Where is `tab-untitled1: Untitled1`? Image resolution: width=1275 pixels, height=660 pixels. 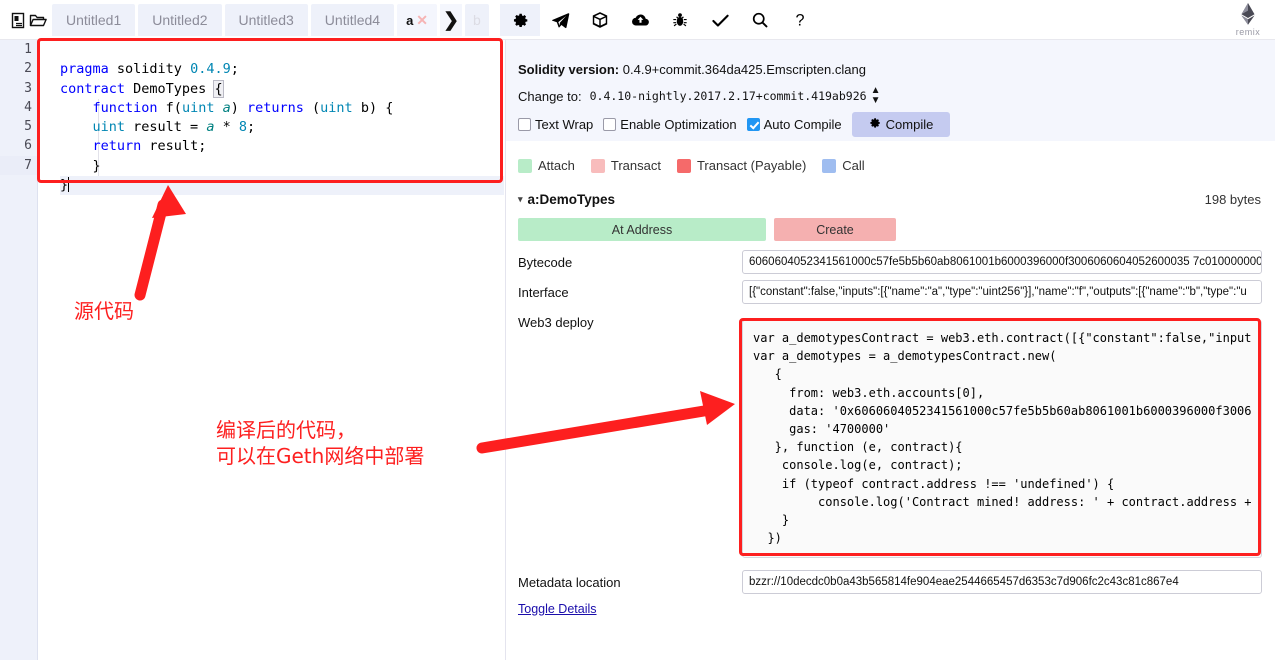 tab-untitled1: Untitled1 is located at coordinates (94, 20).